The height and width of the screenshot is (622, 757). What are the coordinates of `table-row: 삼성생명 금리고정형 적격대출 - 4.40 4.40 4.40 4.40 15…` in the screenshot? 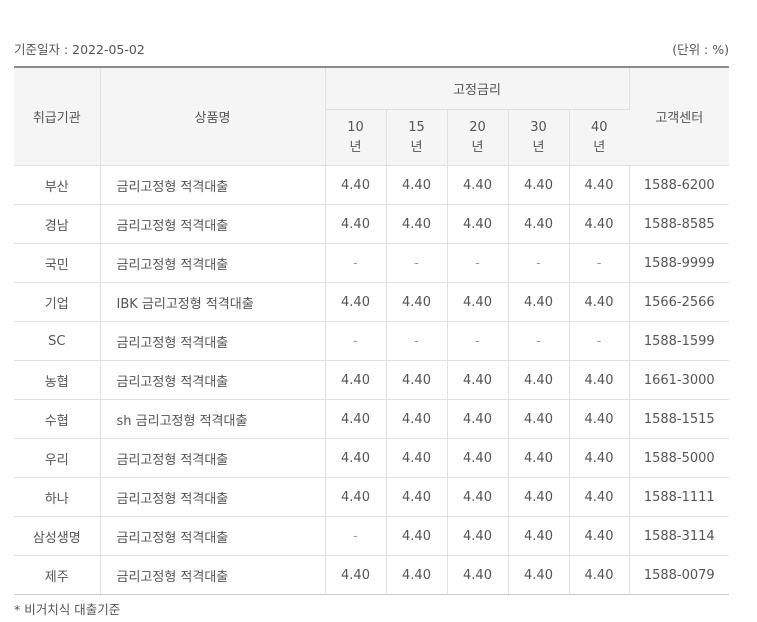 It's located at (372, 536).